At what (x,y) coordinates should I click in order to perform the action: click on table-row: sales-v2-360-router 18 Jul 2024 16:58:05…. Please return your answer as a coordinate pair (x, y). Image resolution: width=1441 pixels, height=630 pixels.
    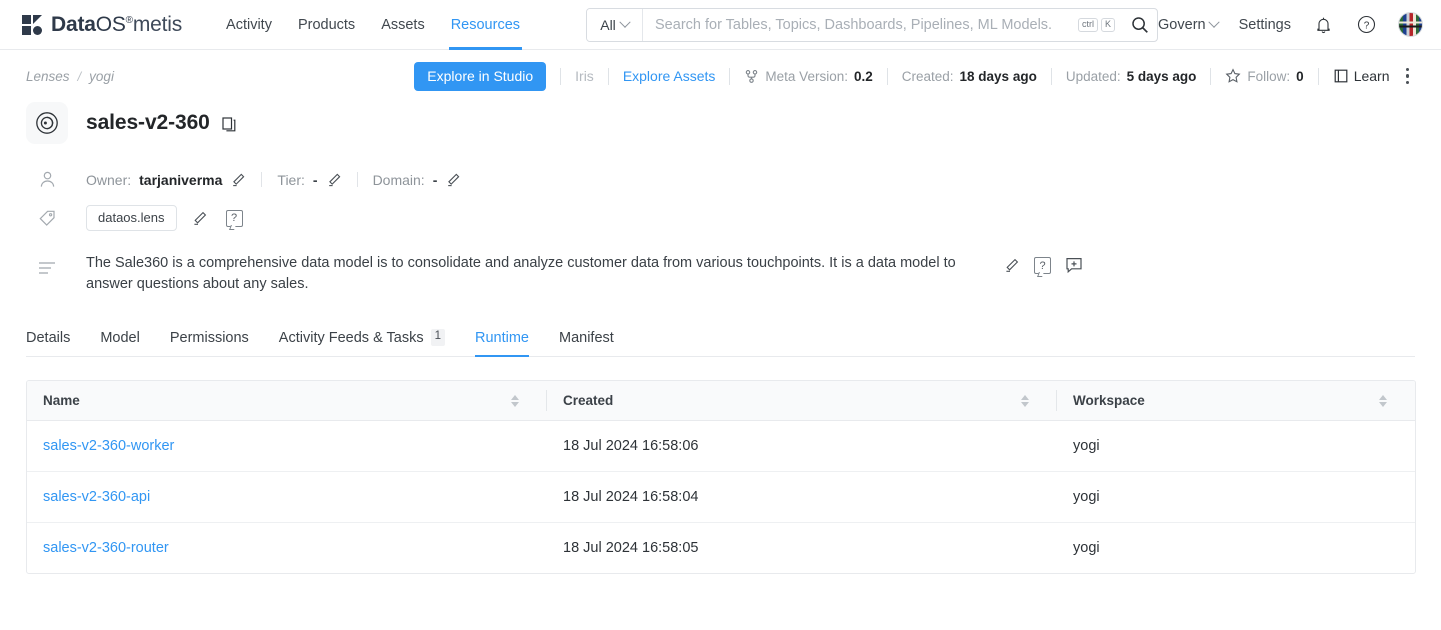
    Looking at the image, I should click on (721, 548).